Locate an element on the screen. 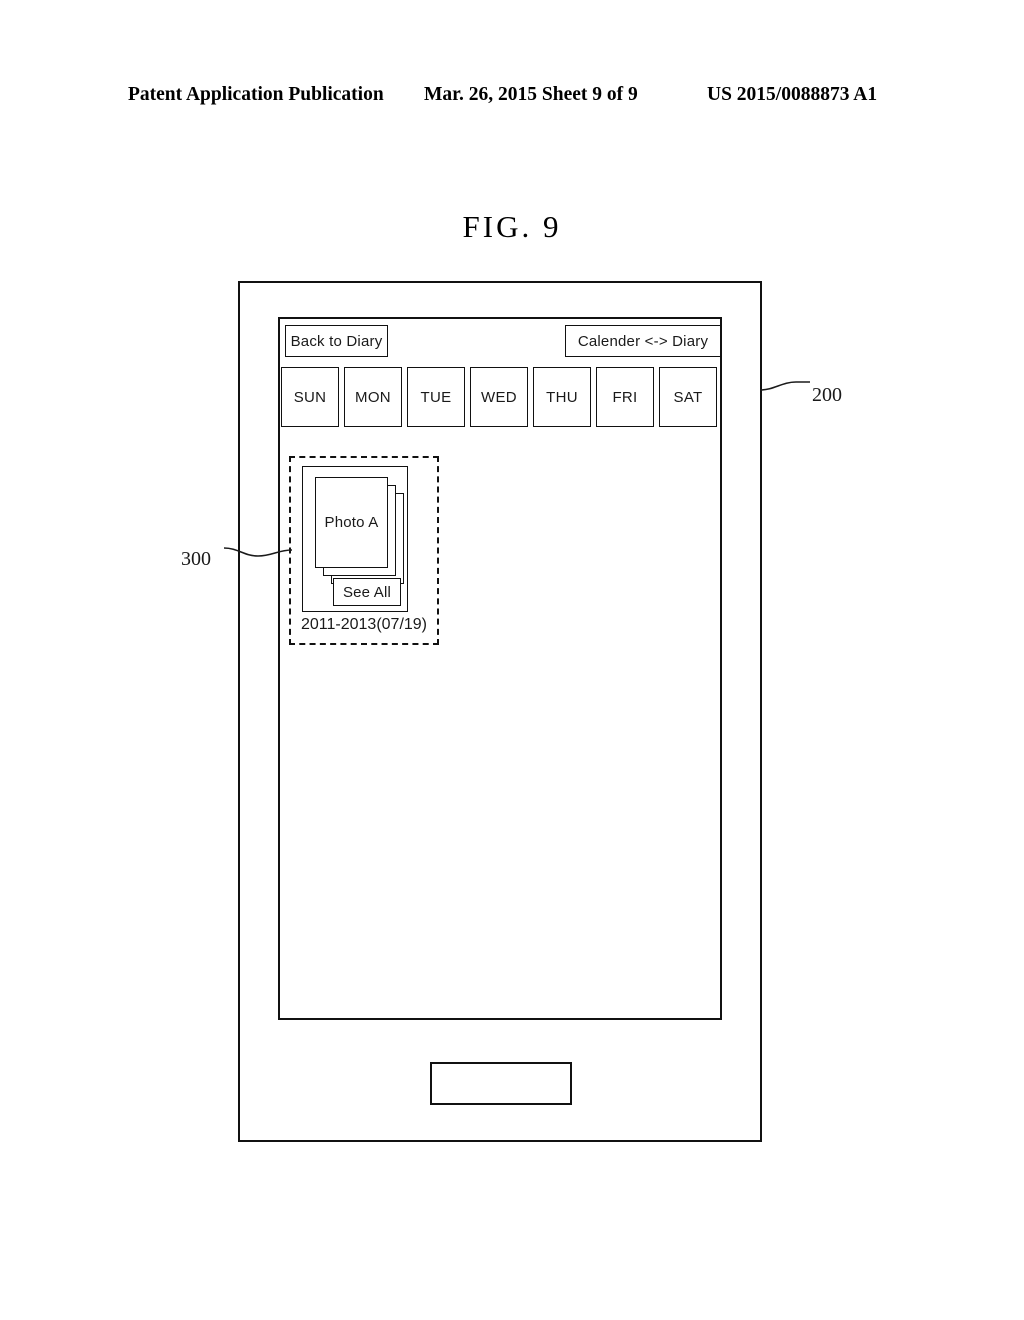  weekday-cell-thu: THU is located at coordinates (562, 397).